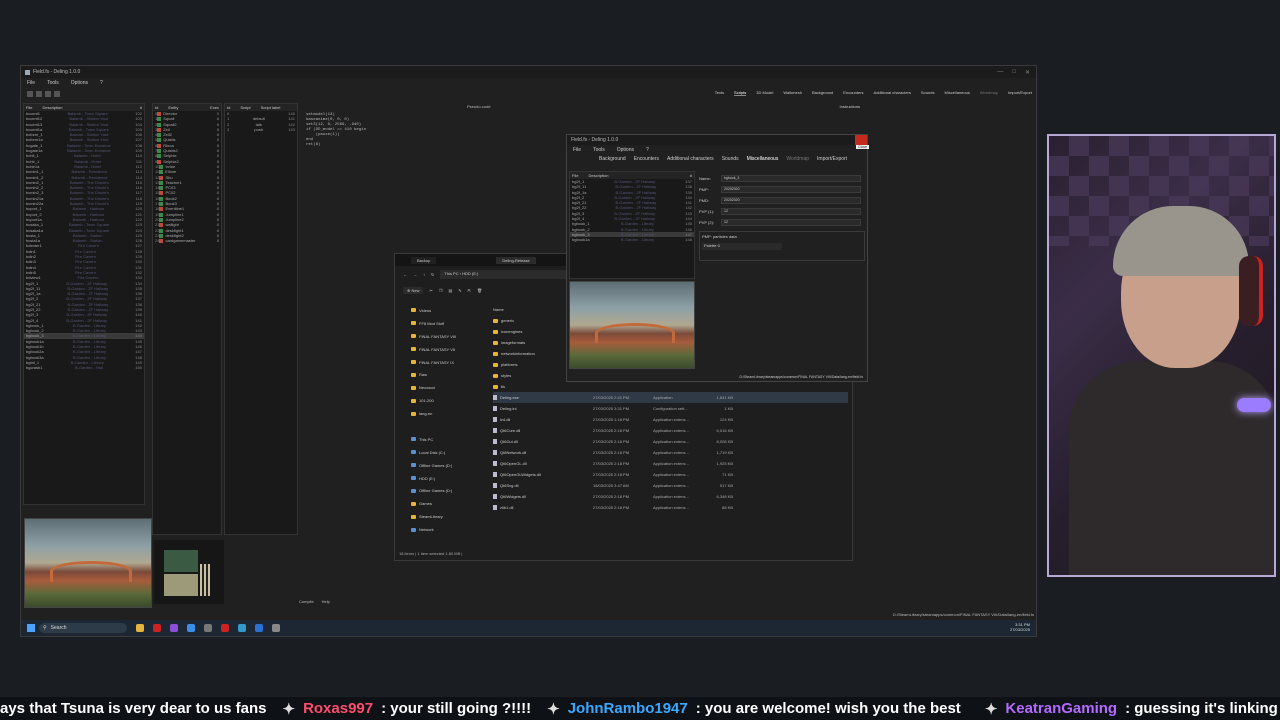  What do you see at coordinates (29, 107) in the screenshot?
I see `col-file: File` at bounding box center [29, 107].